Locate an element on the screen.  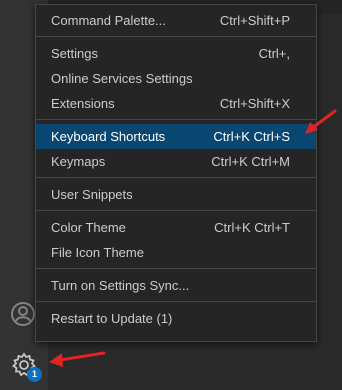
menu-item-user-snippets: User Snippets is located at coordinates (176, 194).